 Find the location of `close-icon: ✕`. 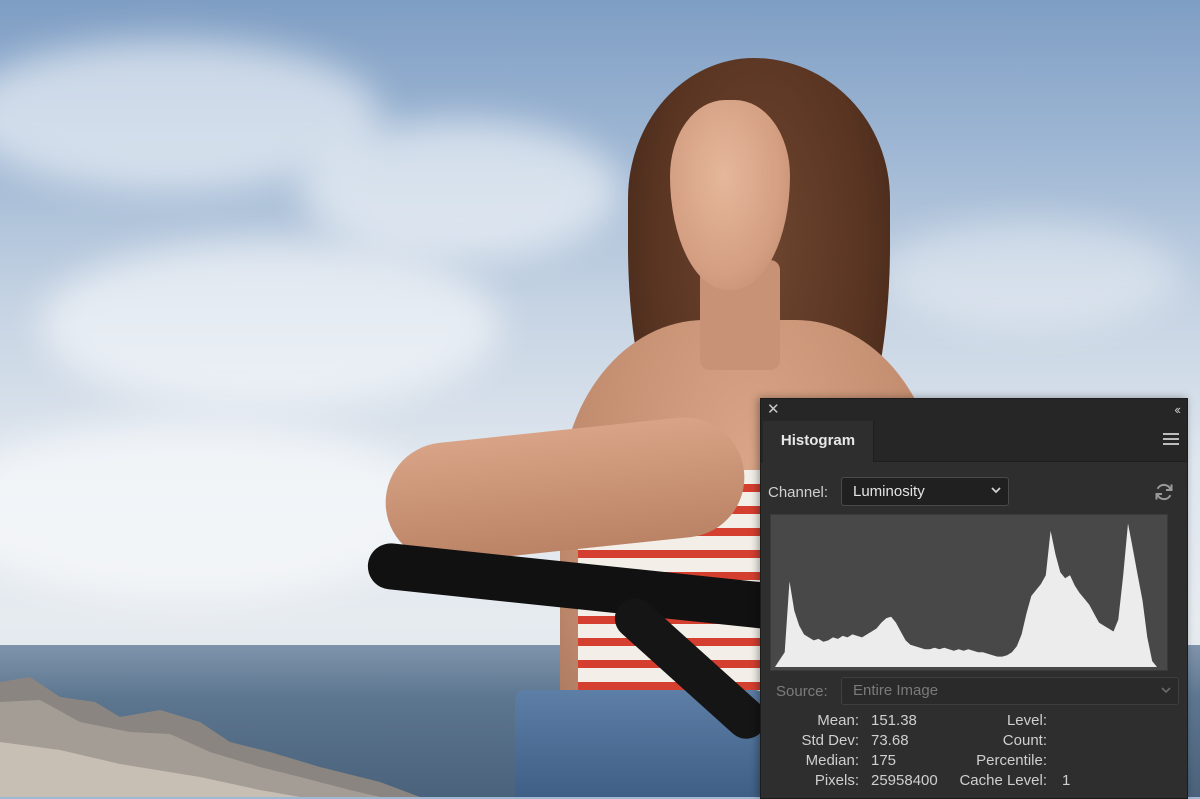

close-icon: ✕ is located at coordinates (775, 410).